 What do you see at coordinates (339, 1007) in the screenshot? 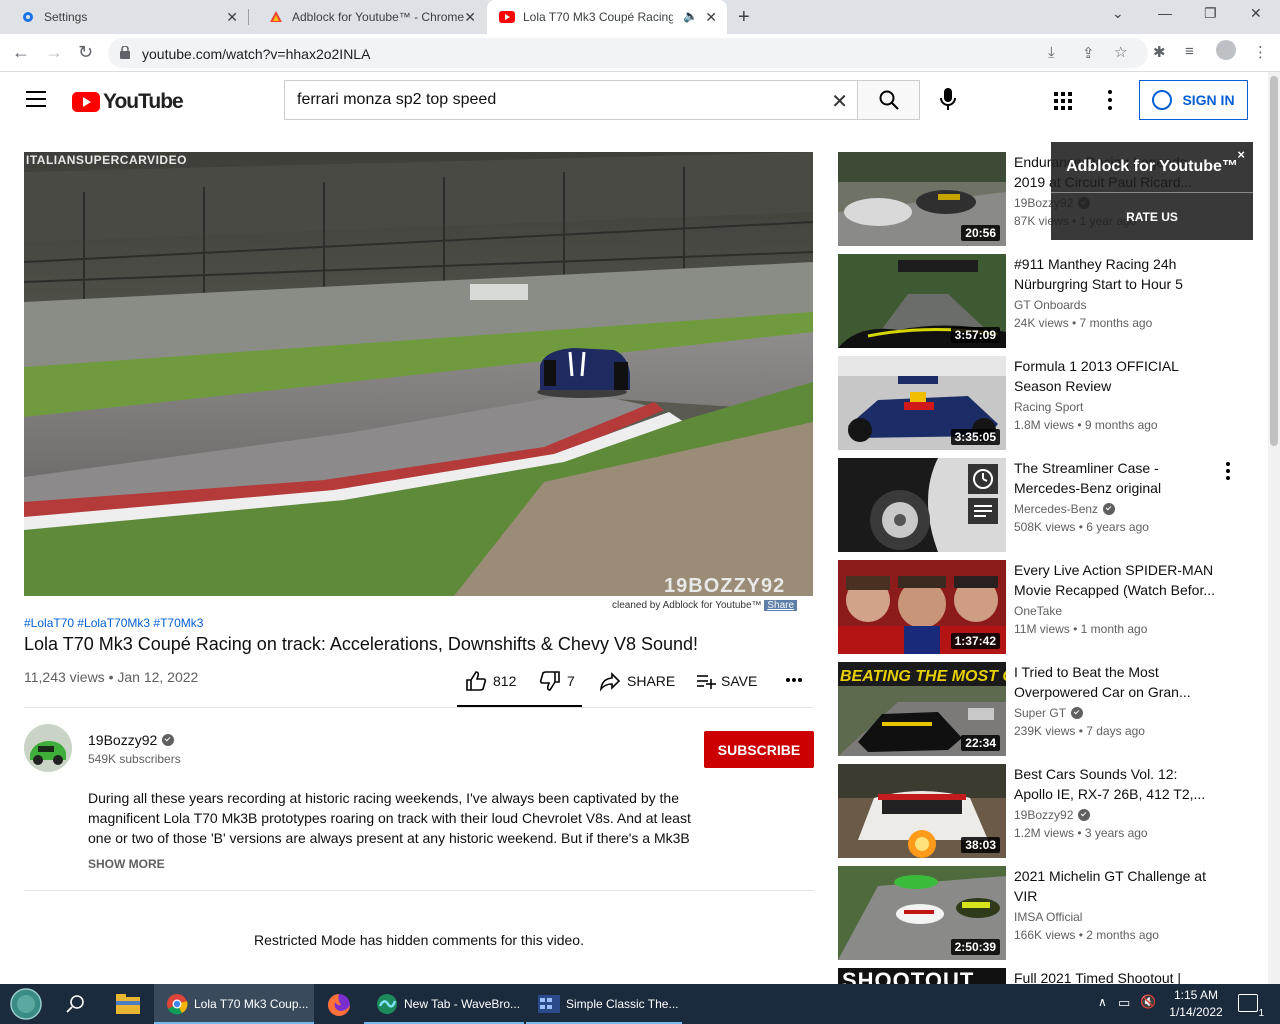
I see `firefox-icon` at bounding box center [339, 1007].